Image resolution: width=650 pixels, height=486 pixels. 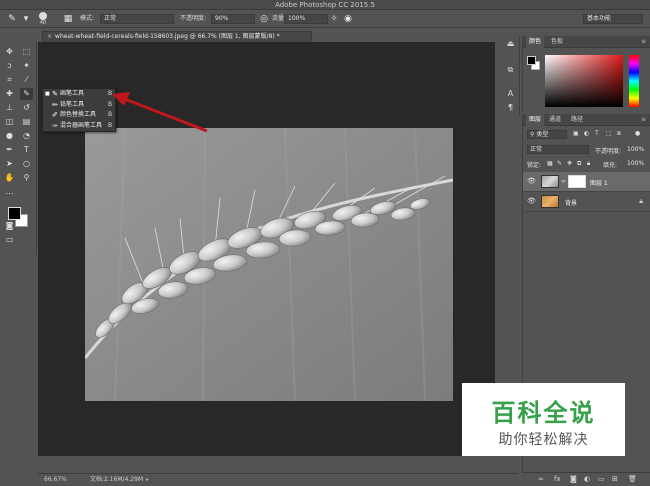 I want to click on dropdown-arrow-icon: ▾, so click(x=26, y=19).